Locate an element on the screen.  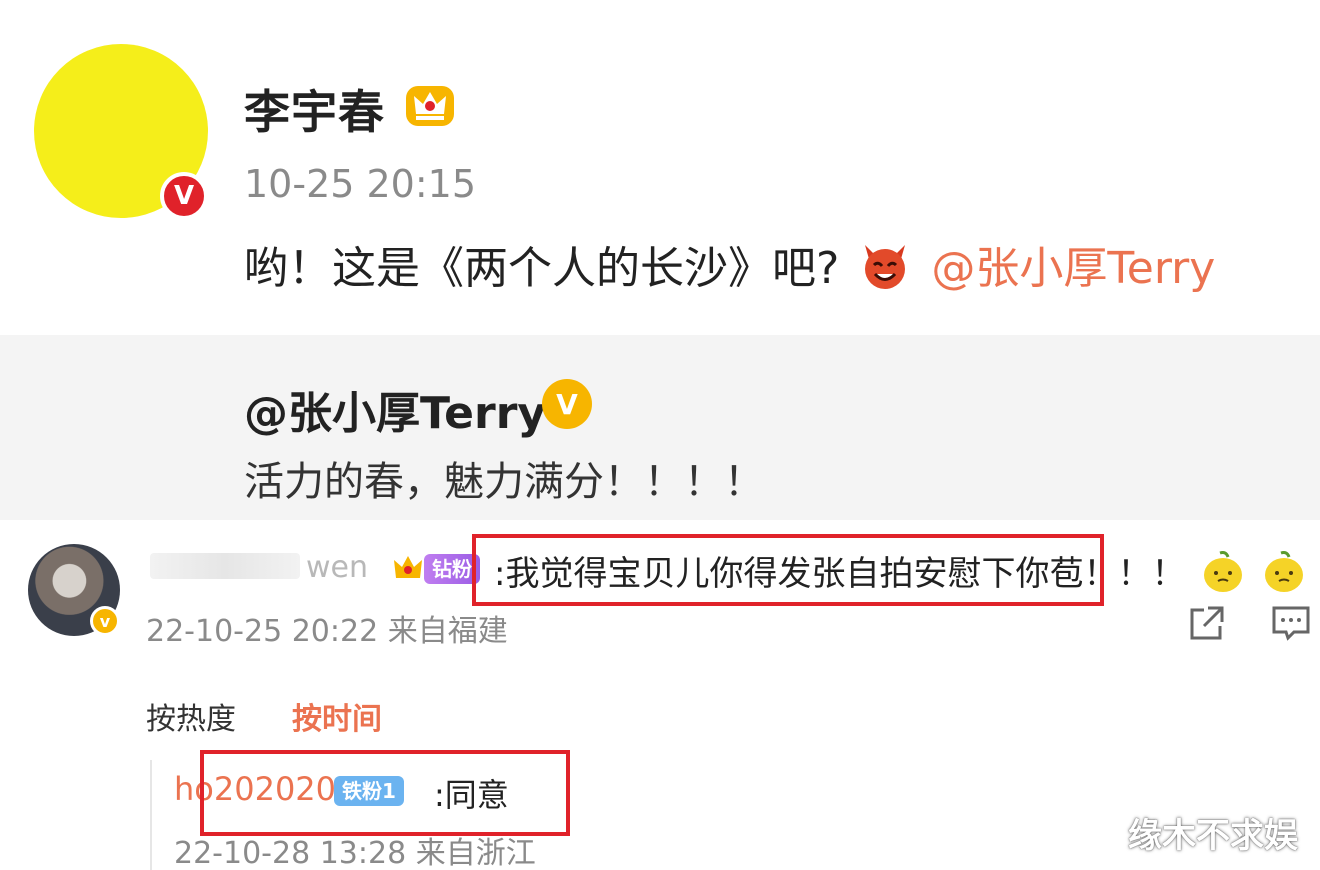
commenter-name: wen is located at coordinates (259, 567).